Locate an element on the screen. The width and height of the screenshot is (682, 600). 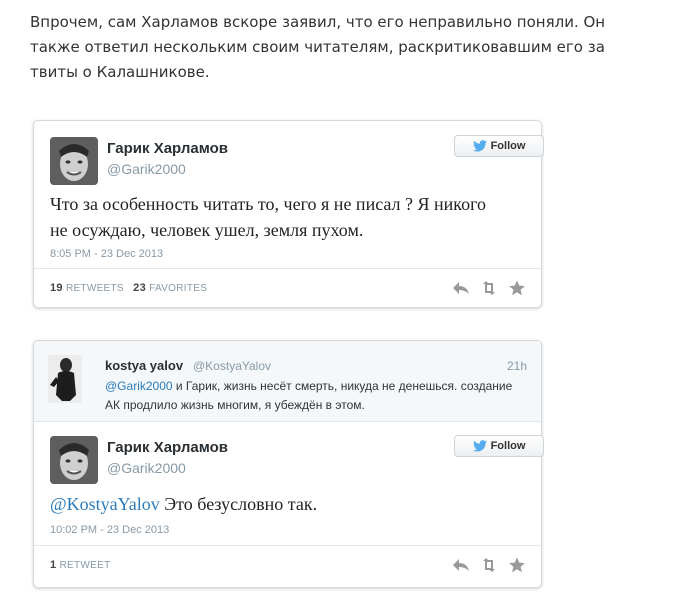
retweets-label: RETWEET is located at coordinates (85, 565).